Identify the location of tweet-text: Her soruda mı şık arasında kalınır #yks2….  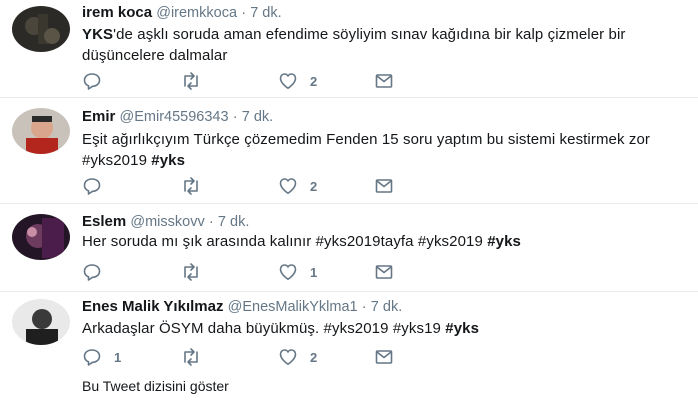
(383, 241).